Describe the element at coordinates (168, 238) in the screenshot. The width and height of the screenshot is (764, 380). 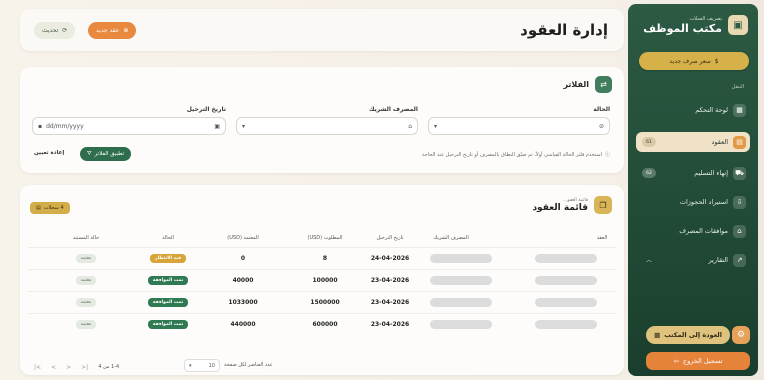
I see `col-status: الحالة` at that location.